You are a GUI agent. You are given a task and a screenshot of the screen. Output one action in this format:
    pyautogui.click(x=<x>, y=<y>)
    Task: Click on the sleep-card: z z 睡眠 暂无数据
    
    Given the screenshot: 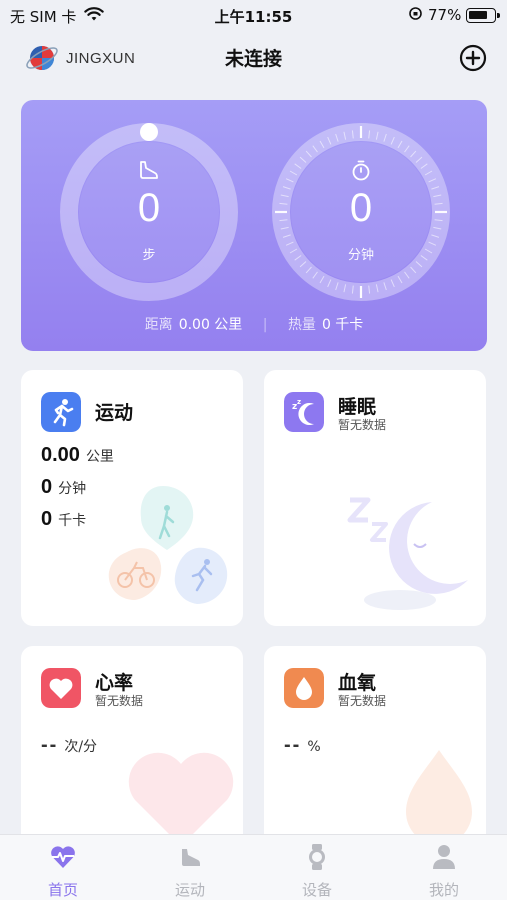 What is the action you would take?
    pyautogui.click(x=375, y=498)
    